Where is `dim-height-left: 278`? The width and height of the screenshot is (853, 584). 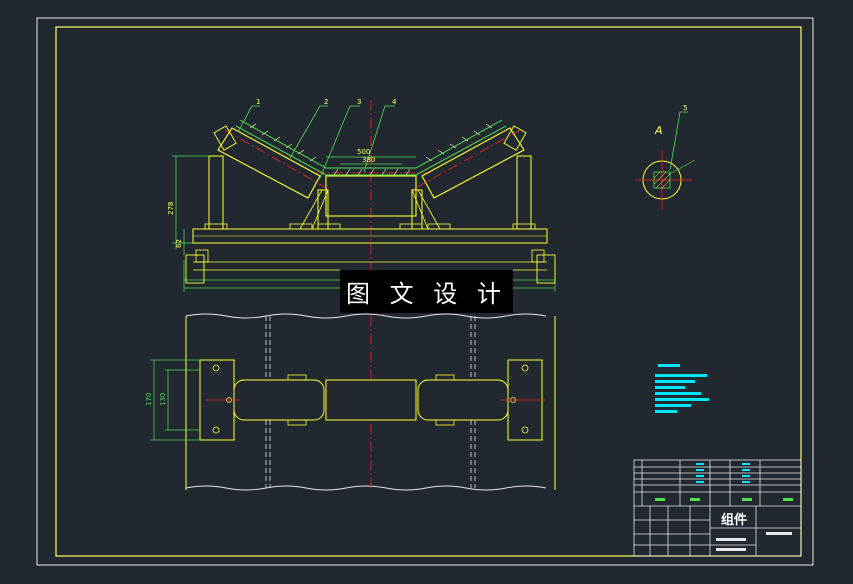 dim-height-left: 278 is located at coordinates (171, 208).